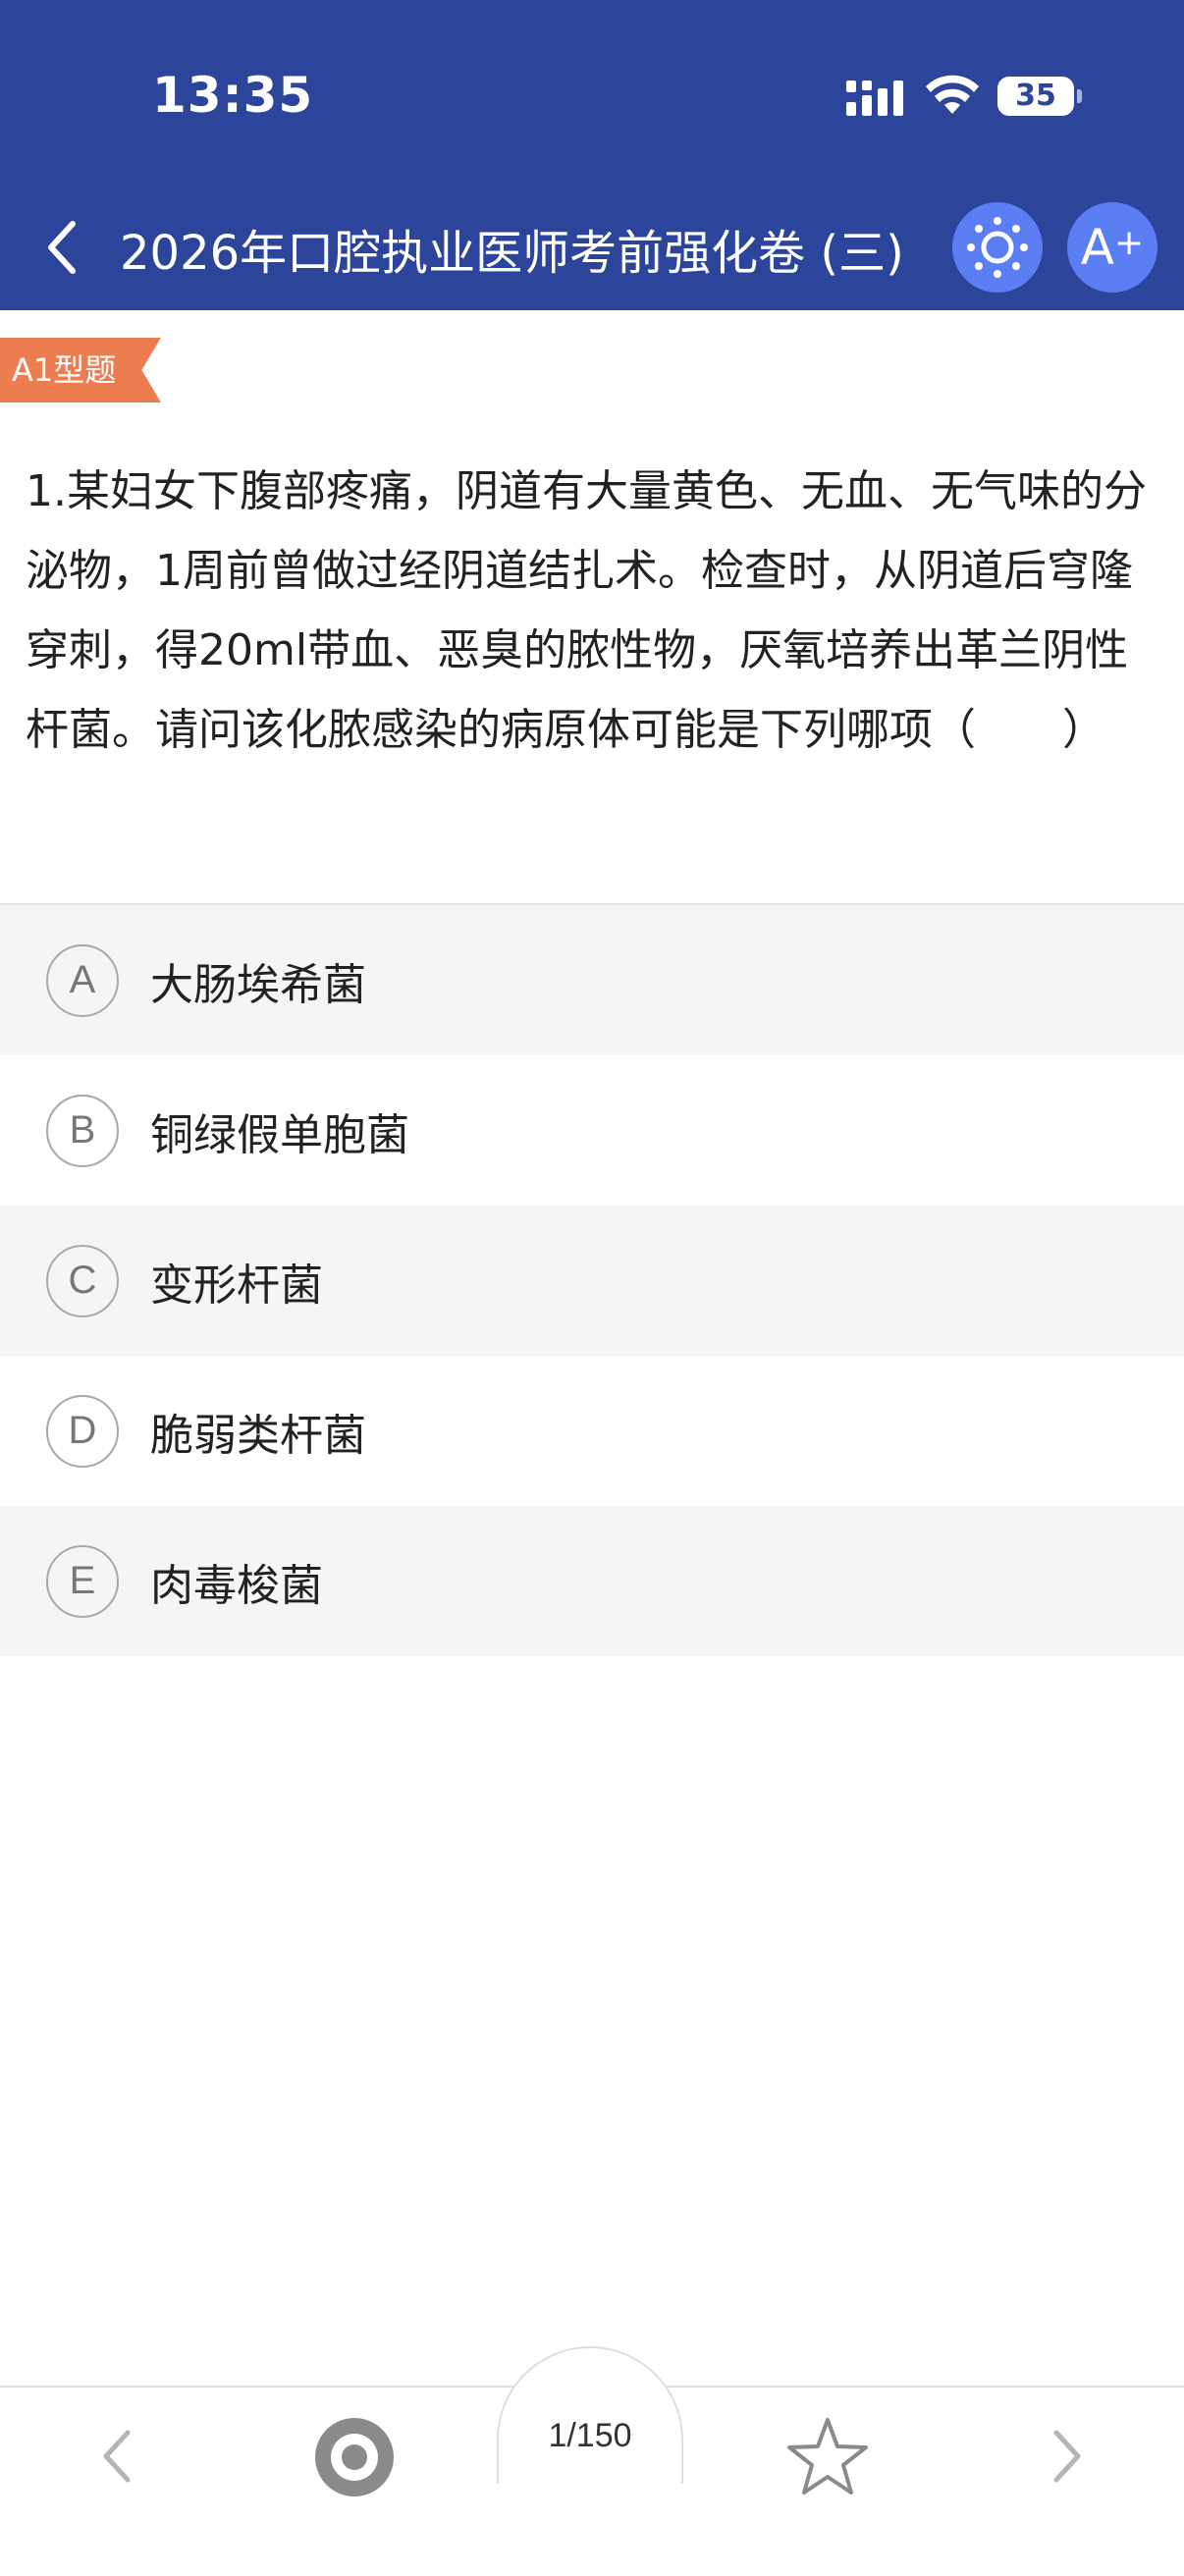 This screenshot has height=2576, width=1184. I want to click on prev-icon, so click(118, 2456).